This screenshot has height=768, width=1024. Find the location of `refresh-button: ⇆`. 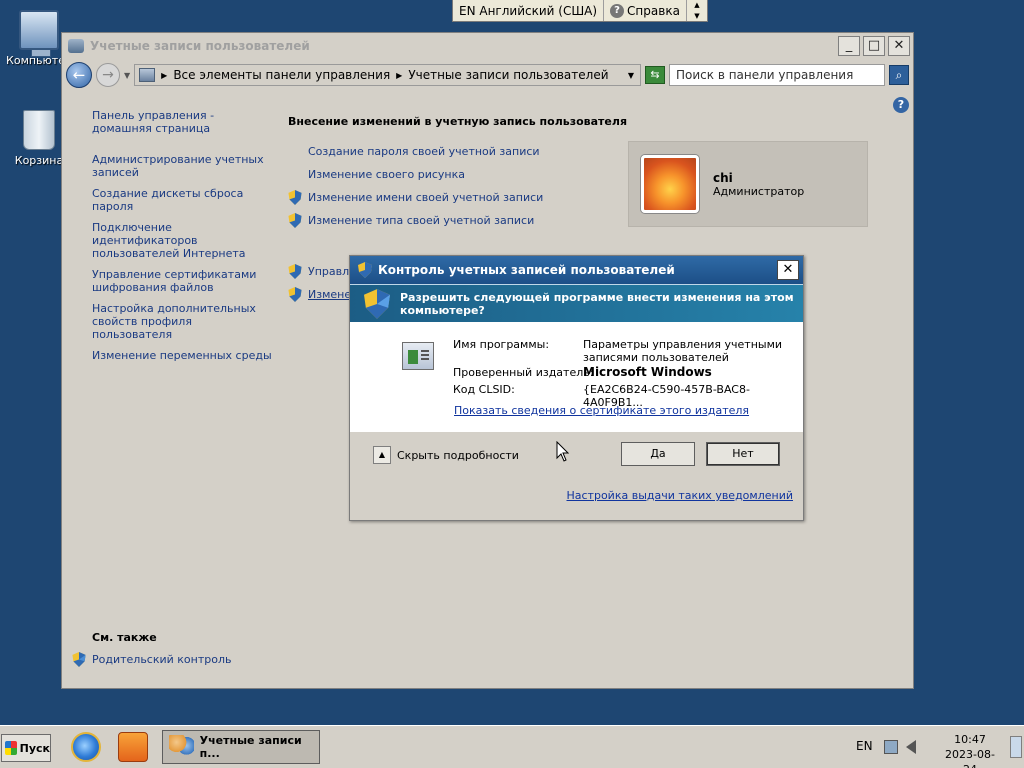

refresh-button: ⇆ is located at coordinates (655, 75).